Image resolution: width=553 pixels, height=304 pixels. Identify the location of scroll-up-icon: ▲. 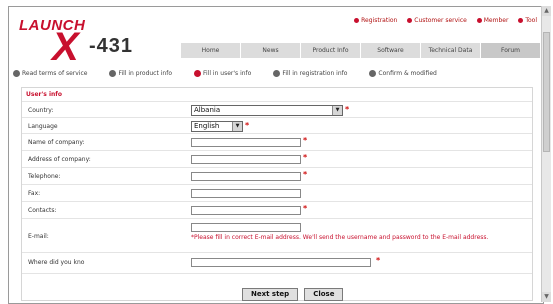
(546, 11).